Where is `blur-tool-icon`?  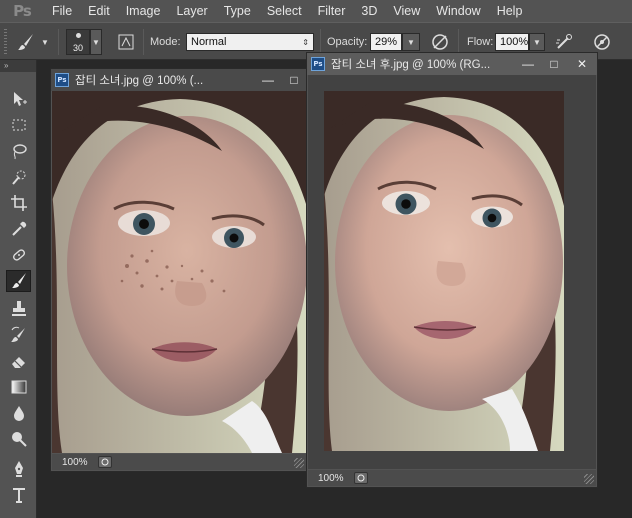
blur-tool-icon is located at coordinates (18, 413).